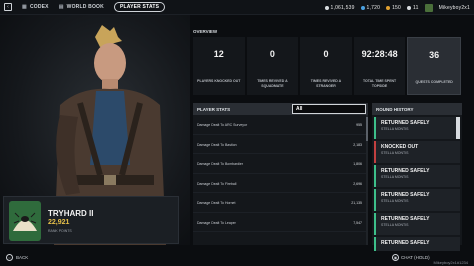 Image resolution: width=474 pixels, height=266 pixels. Describe the element at coordinates (417, 109) in the screenshot. I see `round-history-title: ROUND HISTORY` at that location.